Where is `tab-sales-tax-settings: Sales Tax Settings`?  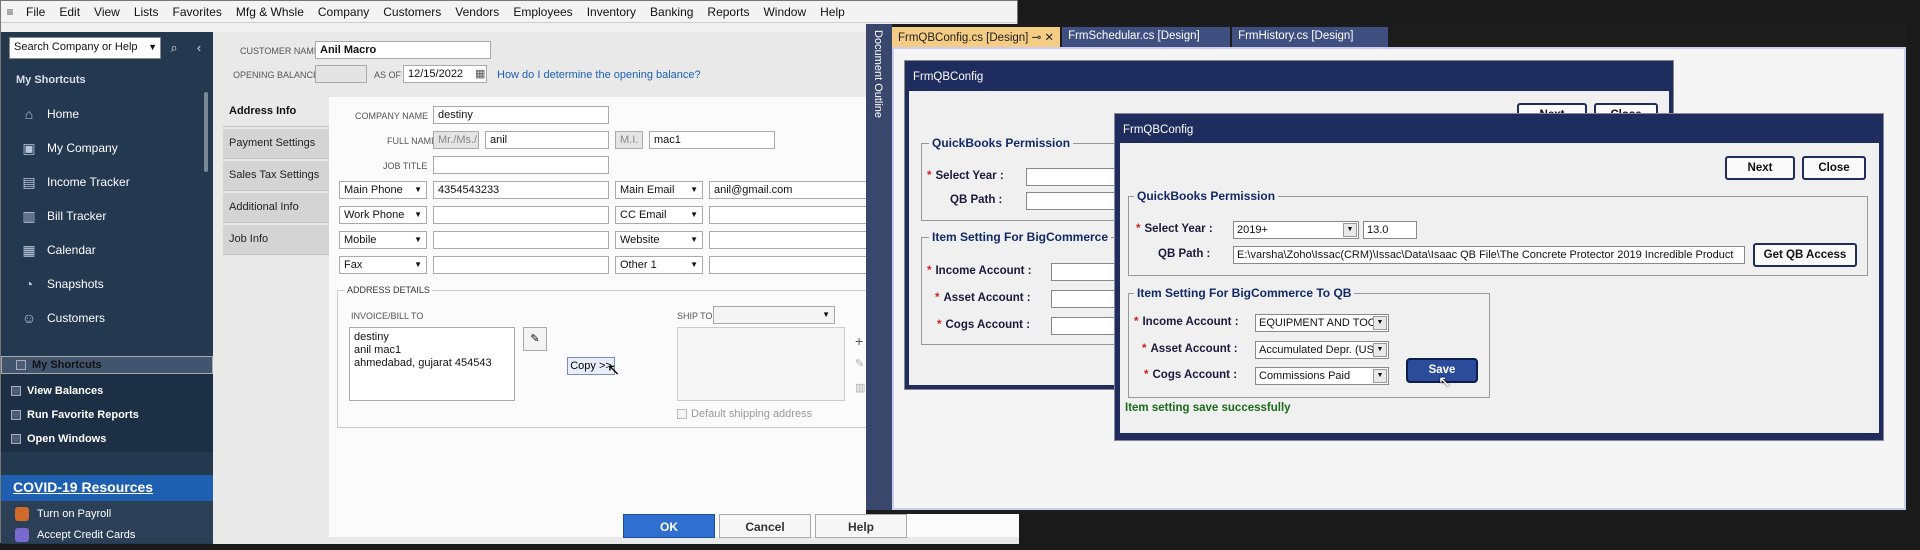 tab-sales-tax-settings: Sales Tax Settings is located at coordinates (276, 176).